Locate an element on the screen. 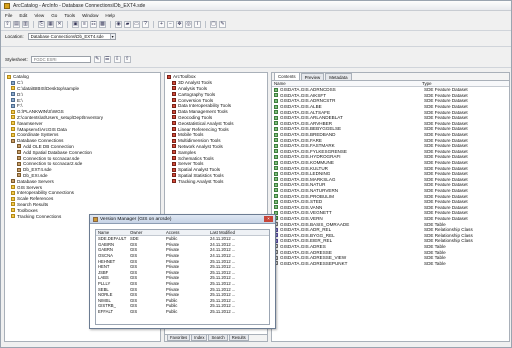 Image resolution: width=512 pixels, height=348 pixels. identify-icon: i is located at coordinates (197, 24).